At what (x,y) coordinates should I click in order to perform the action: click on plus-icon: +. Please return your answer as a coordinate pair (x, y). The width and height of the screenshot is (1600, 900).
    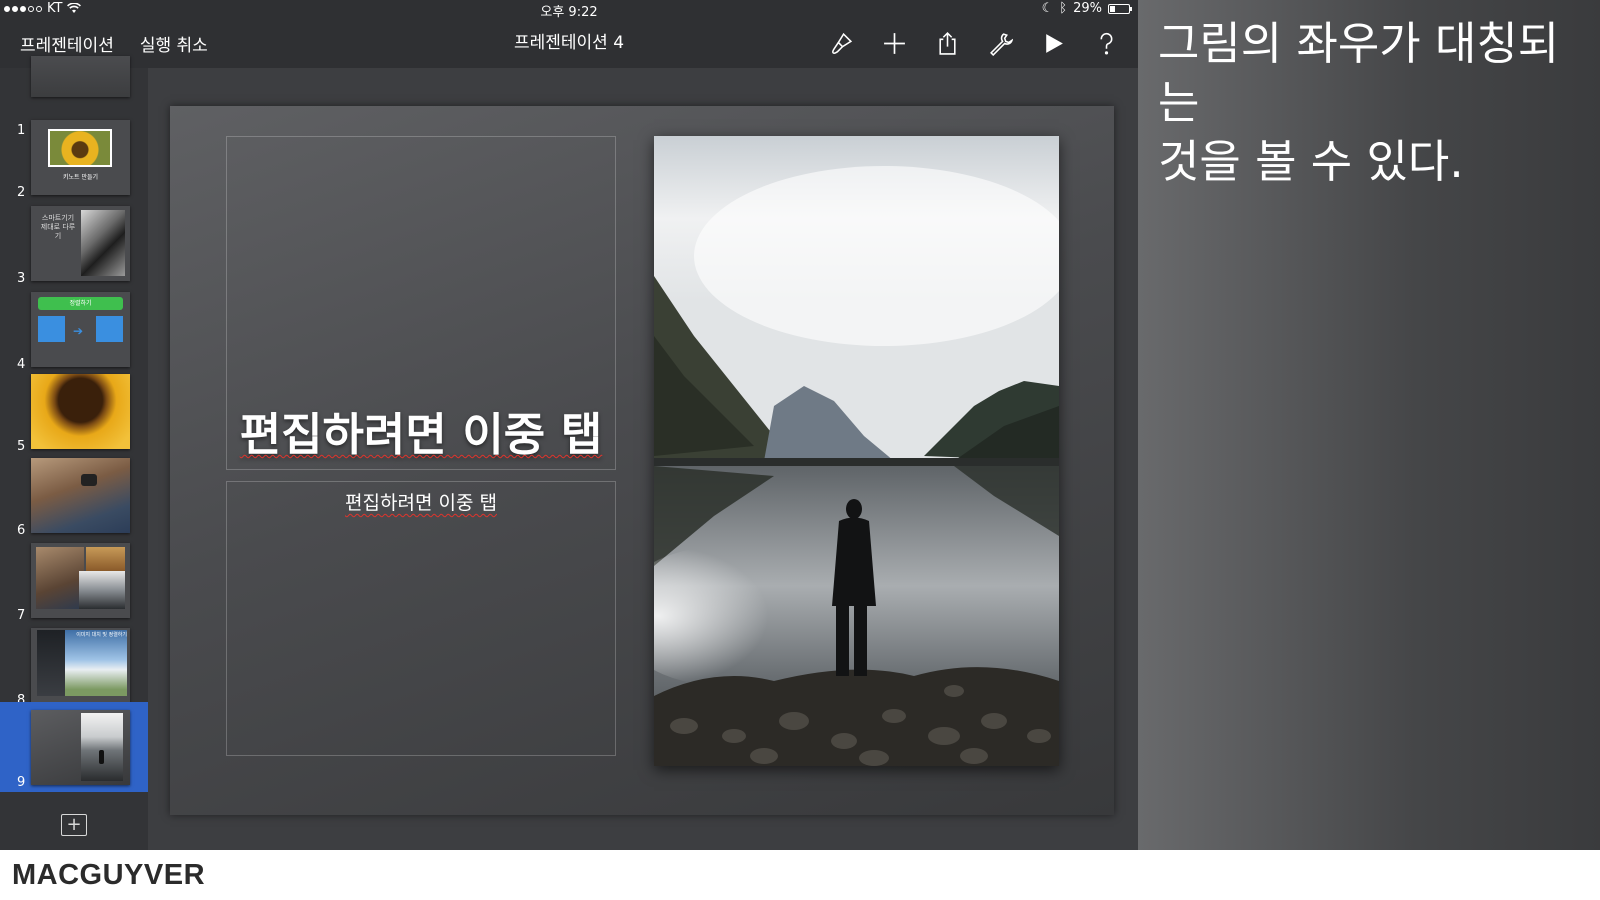
    Looking at the image, I should click on (74, 824).